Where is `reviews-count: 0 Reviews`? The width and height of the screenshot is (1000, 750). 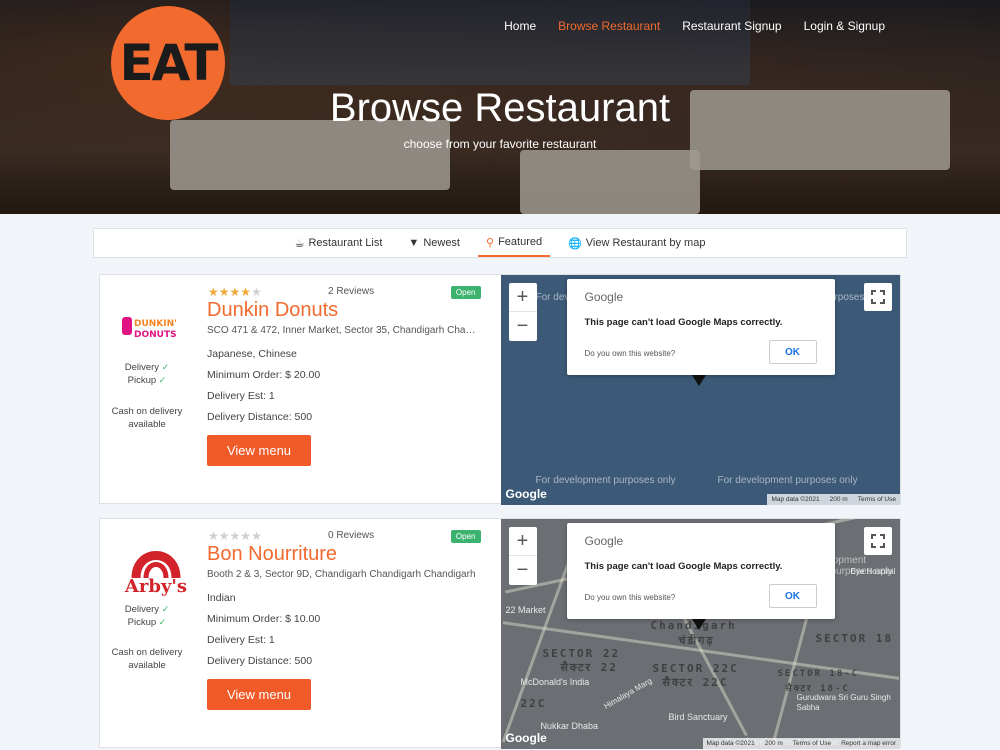
reviews-count: 0 Reviews is located at coordinates (351, 535).